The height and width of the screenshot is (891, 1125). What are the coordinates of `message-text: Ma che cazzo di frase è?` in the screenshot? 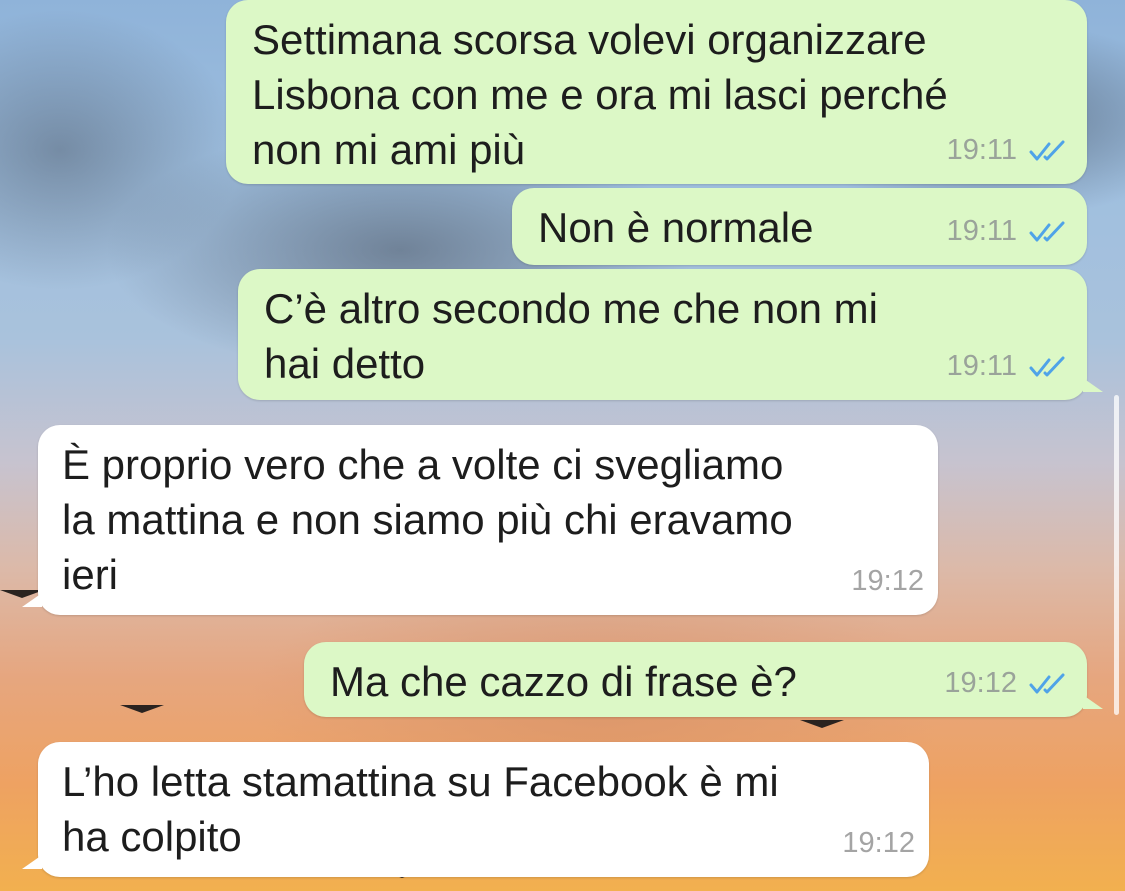 It's located at (563, 681).